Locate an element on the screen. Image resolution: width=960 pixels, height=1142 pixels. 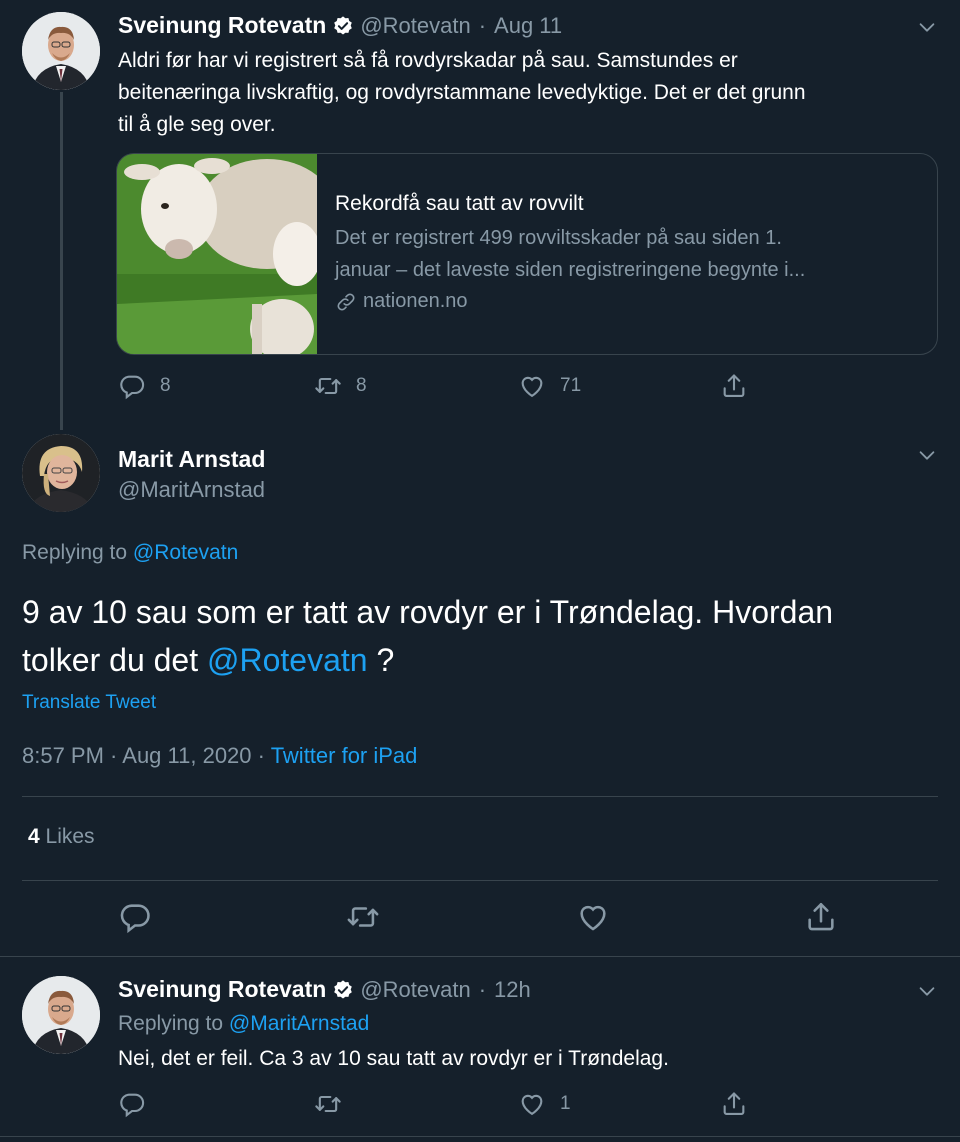
main-like-button is located at coordinates (593, 917).